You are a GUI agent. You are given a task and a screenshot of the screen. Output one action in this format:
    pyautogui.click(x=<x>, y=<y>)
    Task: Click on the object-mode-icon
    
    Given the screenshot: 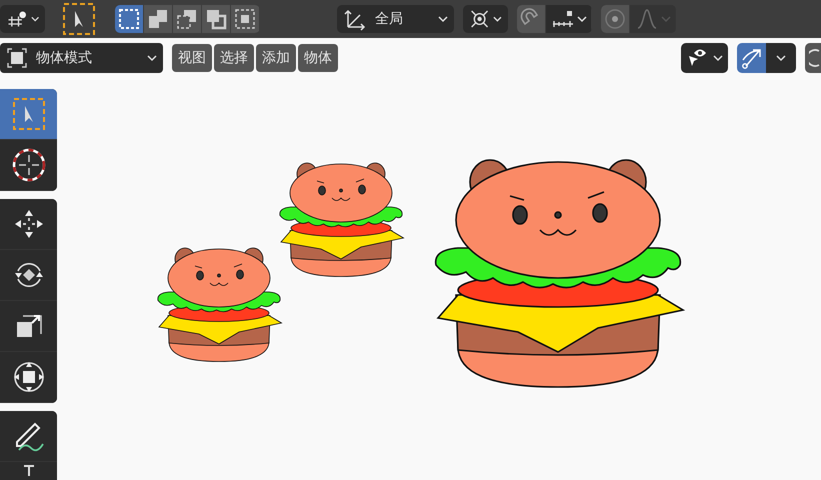 What is the action you would take?
    pyautogui.click(x=17, y=58)
    